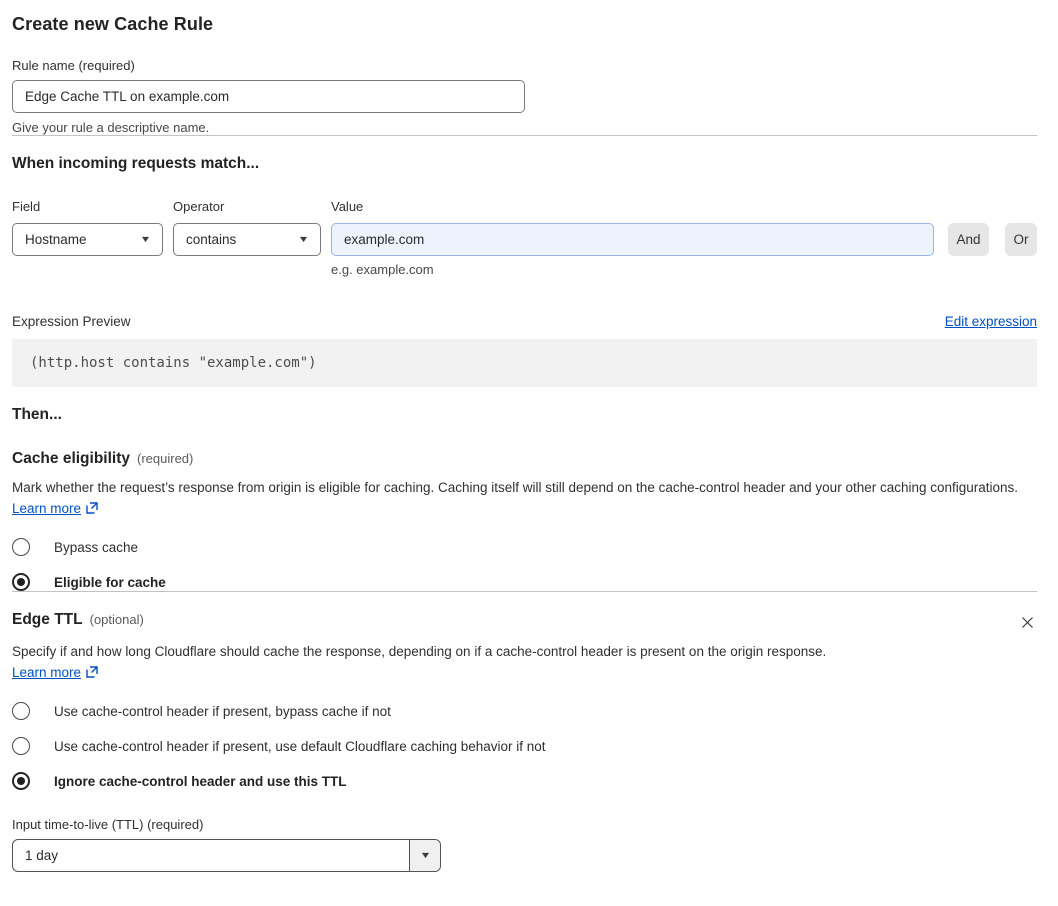 The image size is (1058, 906). What do you see at coordinates (382, 269) in the screenshot?
I see `value-help: e.g. example.com` at bounding box center [382, 269].